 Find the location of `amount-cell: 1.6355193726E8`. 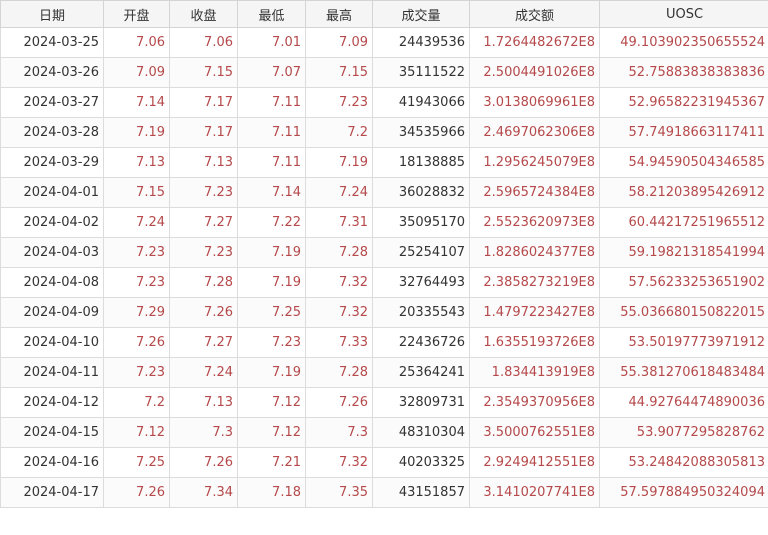

amount-cell: 1.6355193726E8 is located at coordinates (534, 342).